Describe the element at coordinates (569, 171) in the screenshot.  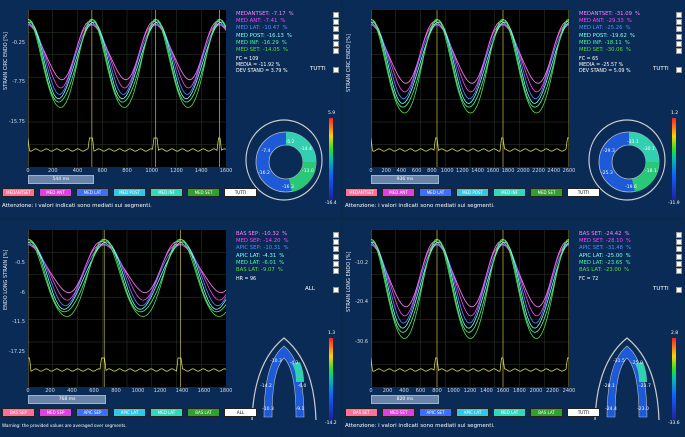
I see `x-tick-label: 2600` at that location.